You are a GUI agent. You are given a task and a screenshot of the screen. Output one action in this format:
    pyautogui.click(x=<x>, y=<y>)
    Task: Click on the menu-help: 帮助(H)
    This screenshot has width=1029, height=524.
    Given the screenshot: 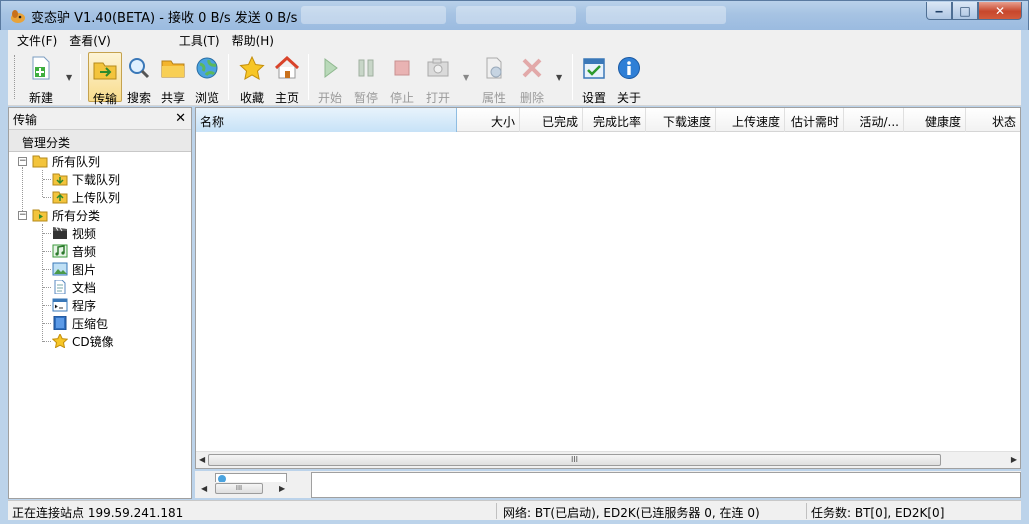 What is the action you would take?
    pyautogui.click(x=253, y=39)
    